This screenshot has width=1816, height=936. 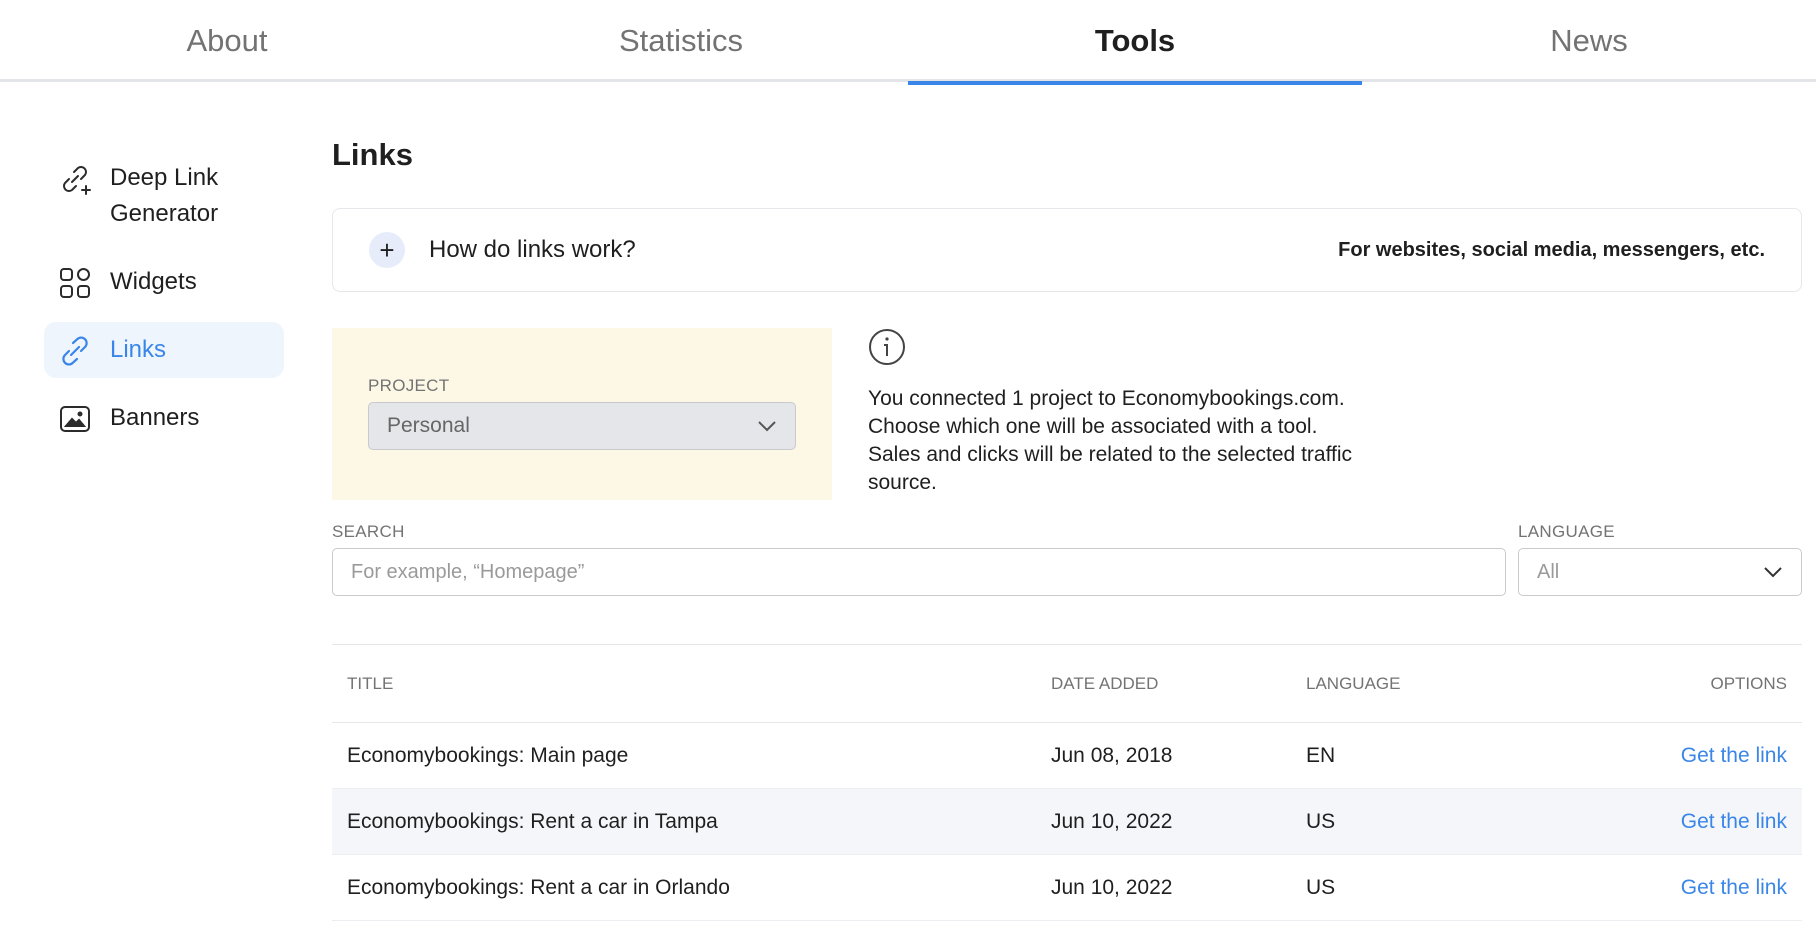 I want to click on sidebar-item-banners: Banners, so click(x=164, y=418).